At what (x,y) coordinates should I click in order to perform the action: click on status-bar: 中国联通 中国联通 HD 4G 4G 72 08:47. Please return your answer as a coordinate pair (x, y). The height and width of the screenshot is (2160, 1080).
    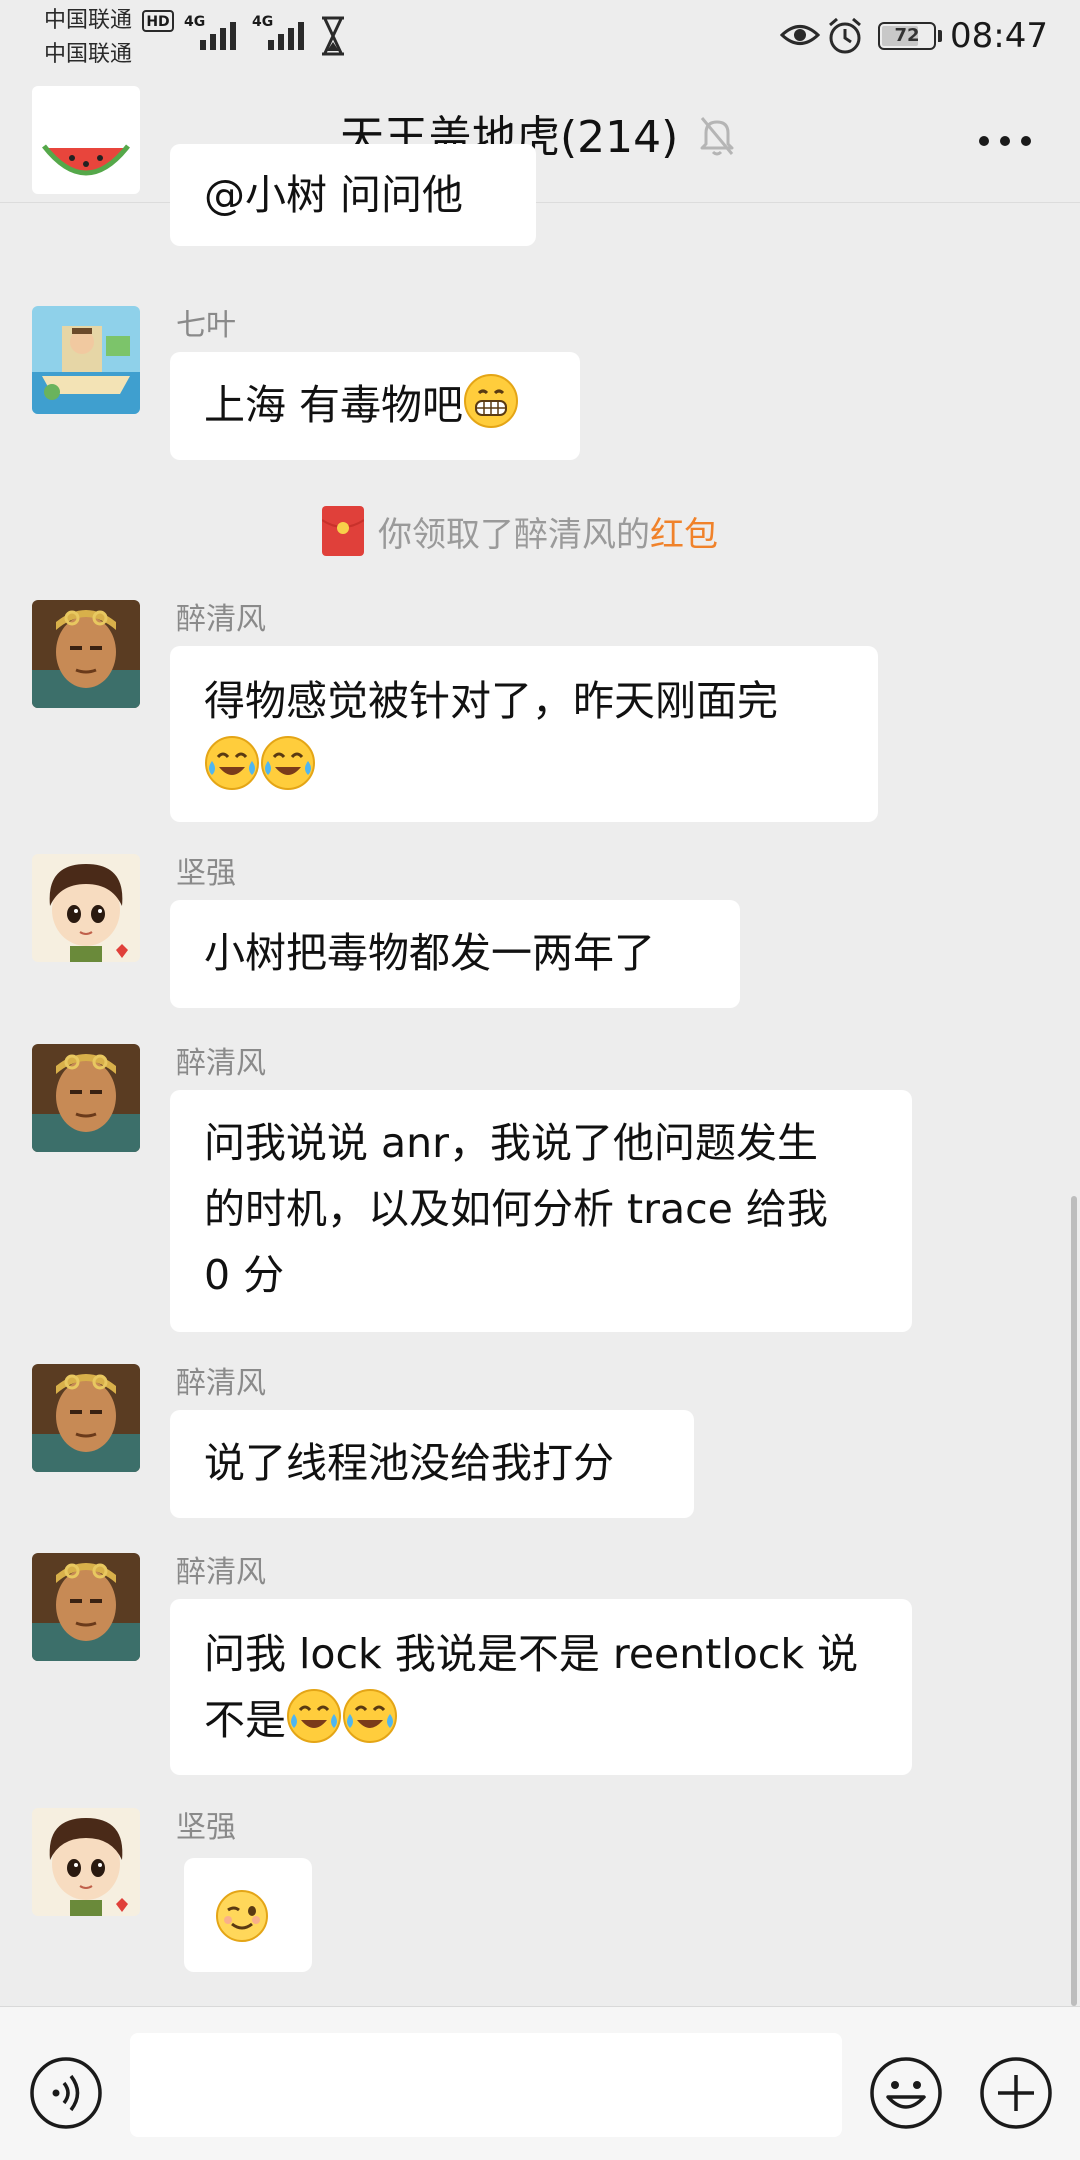
    Looking at the image, I should click on (540, 36).